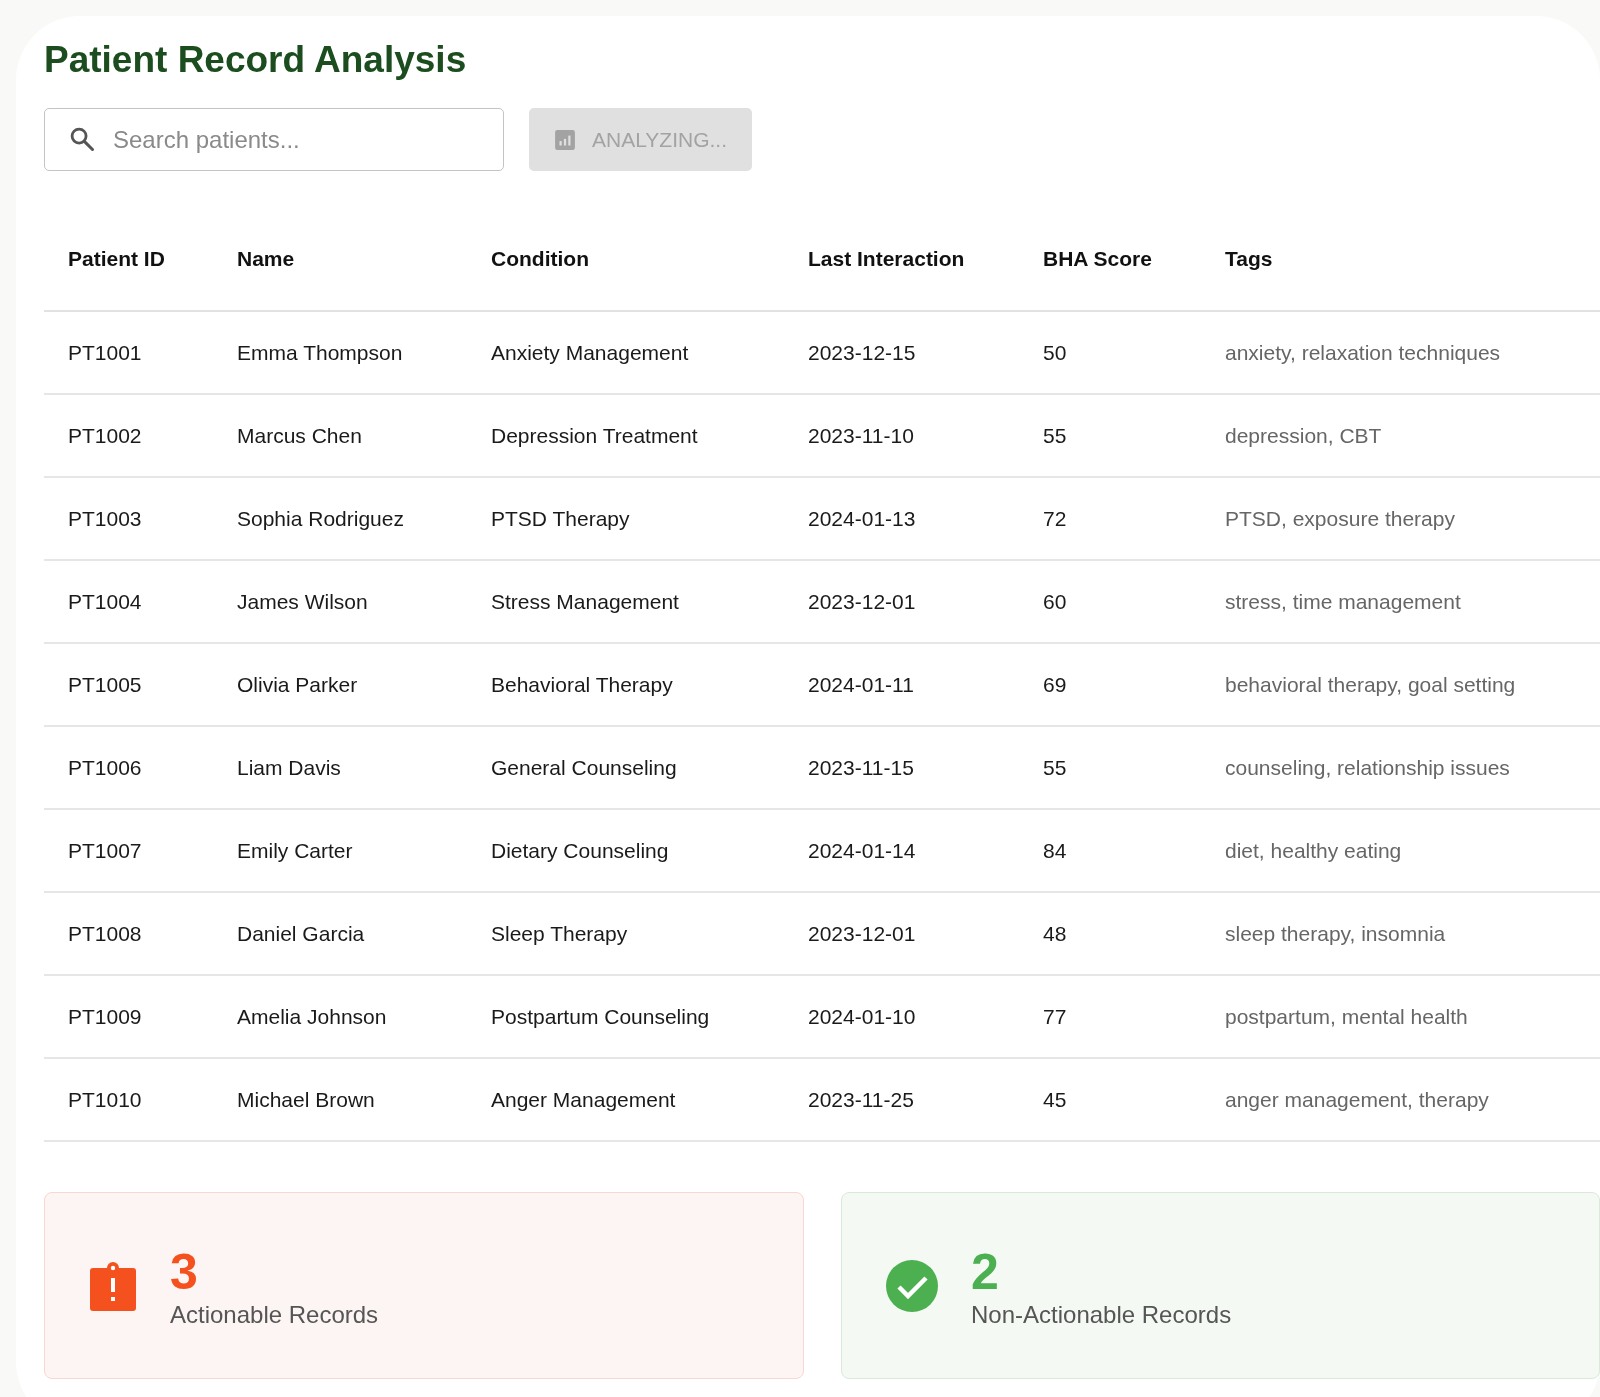 Image resolution: width=1600 pixels, height=1397 pixels. I want to click on table-cell: Dietary Counseling, so click(625, 850).